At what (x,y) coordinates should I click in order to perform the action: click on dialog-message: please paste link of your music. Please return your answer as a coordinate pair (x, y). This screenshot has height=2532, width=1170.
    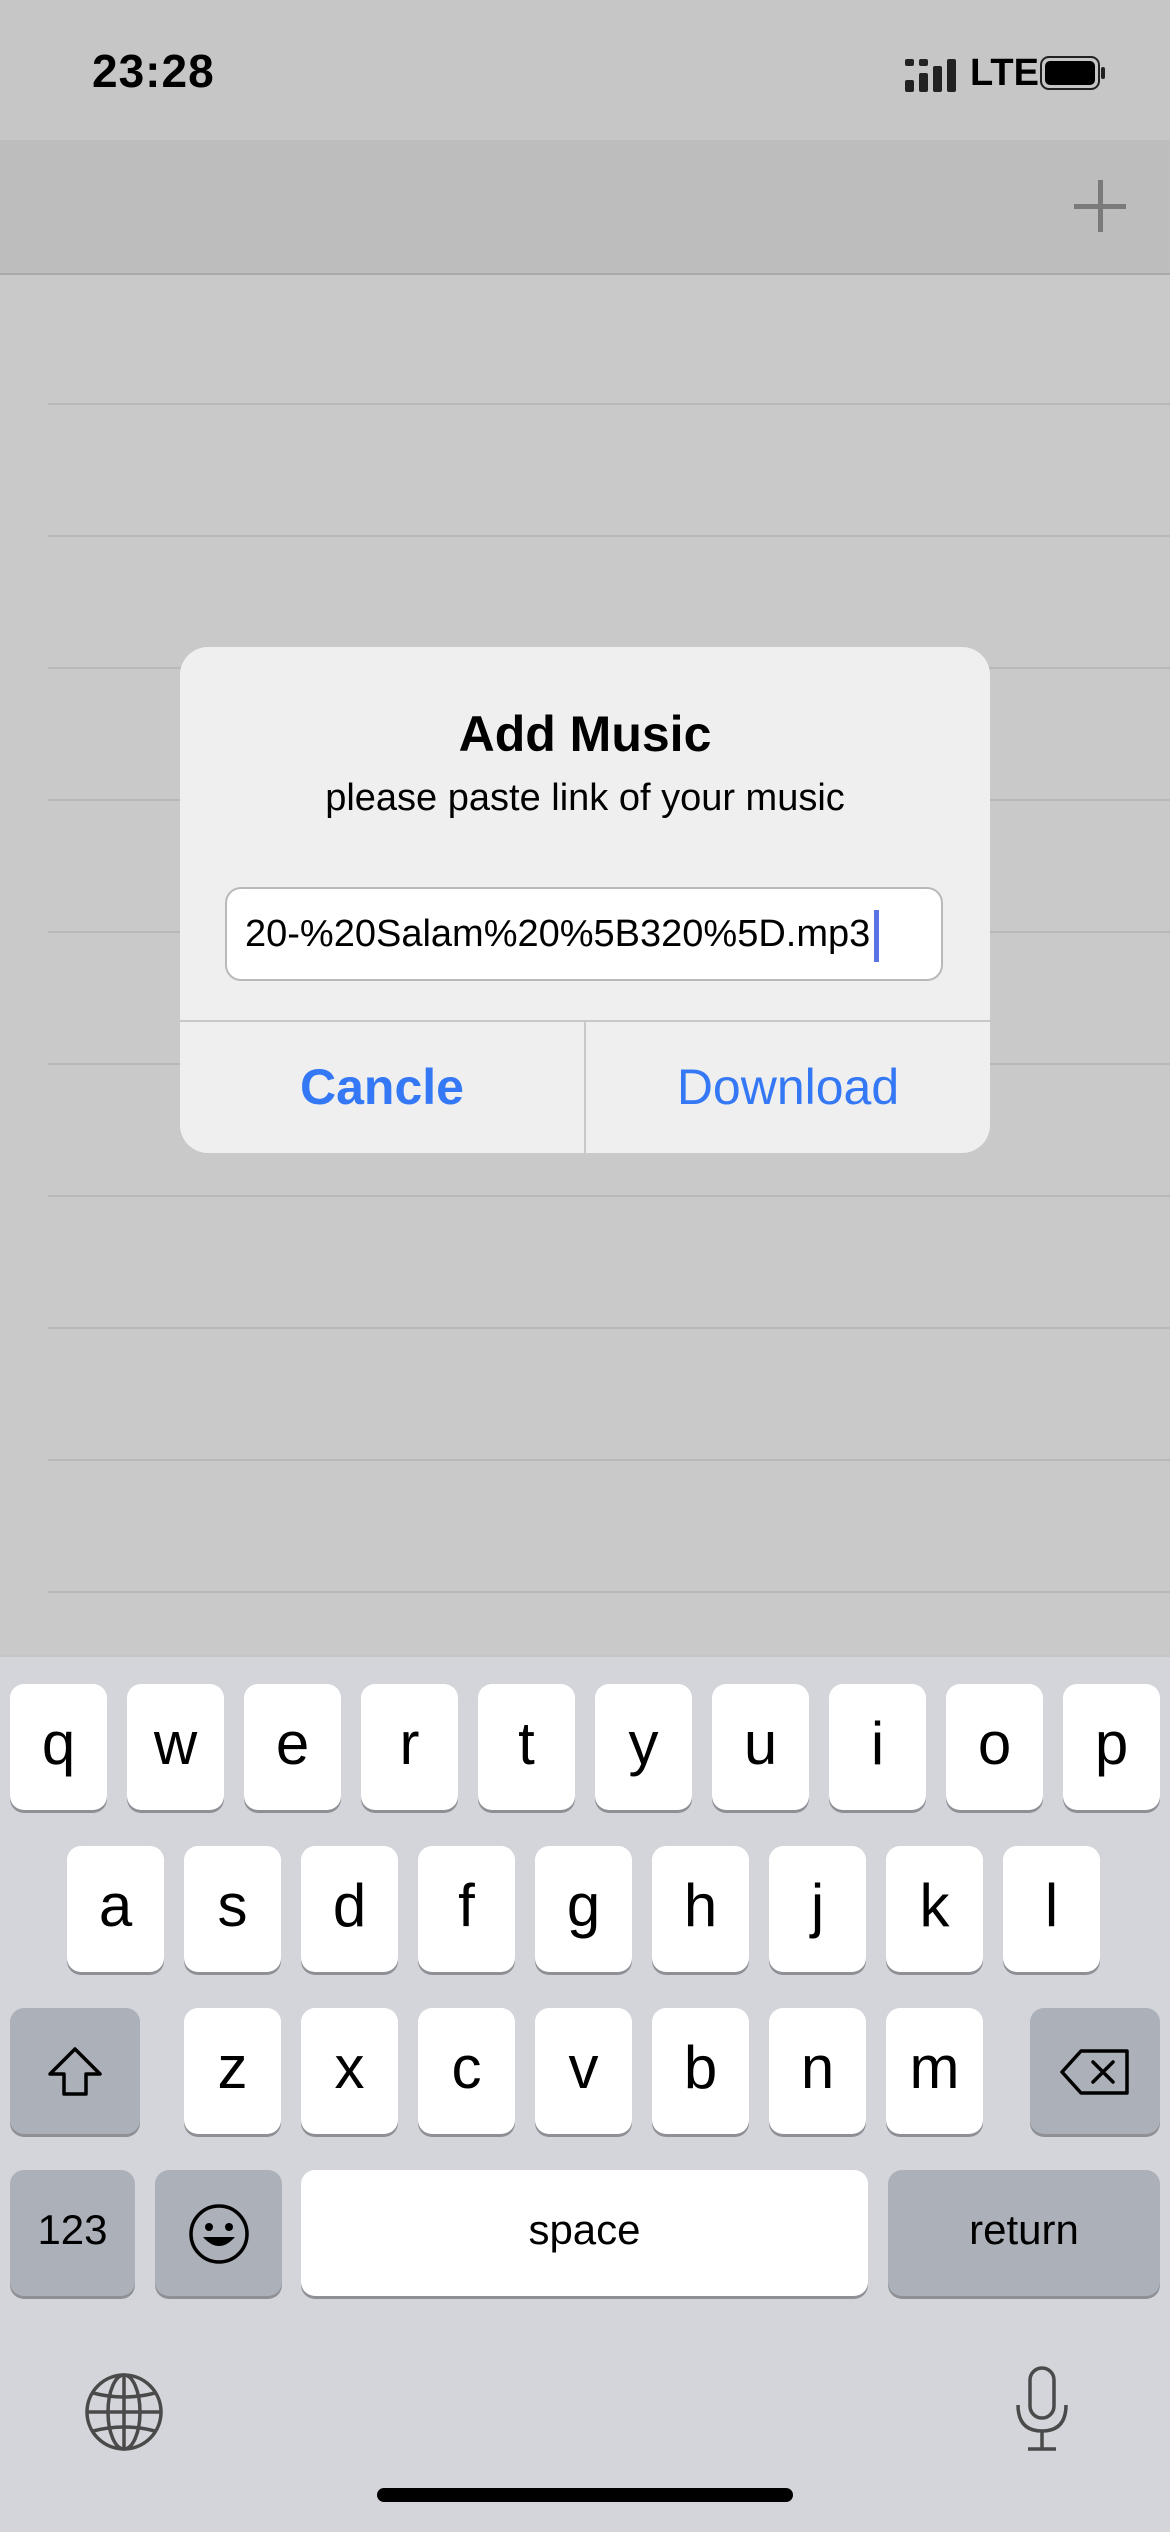
    Looking at the image, I should click on (585, 798).